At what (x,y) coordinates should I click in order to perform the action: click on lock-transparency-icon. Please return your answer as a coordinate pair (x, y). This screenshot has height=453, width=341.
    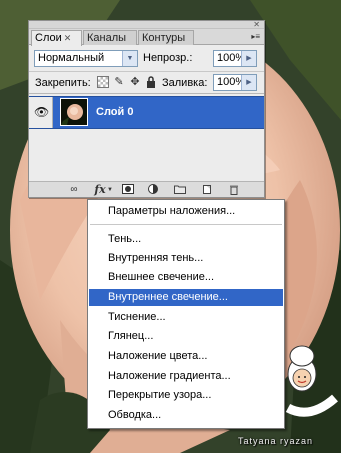
    Looking at the image, I should click on (103, 82).